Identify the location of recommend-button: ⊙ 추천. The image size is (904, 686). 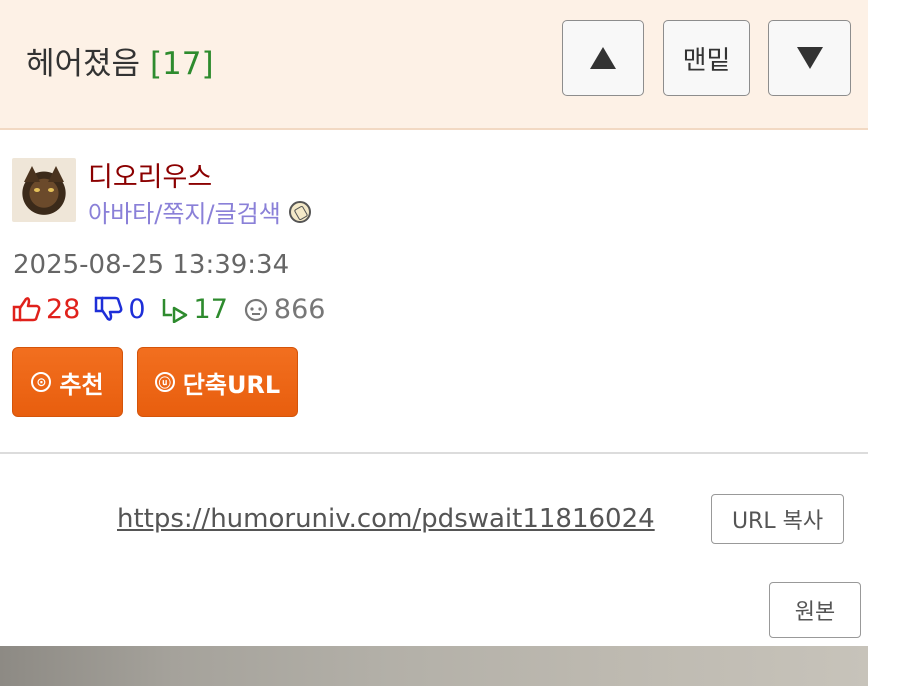
(67, 382).